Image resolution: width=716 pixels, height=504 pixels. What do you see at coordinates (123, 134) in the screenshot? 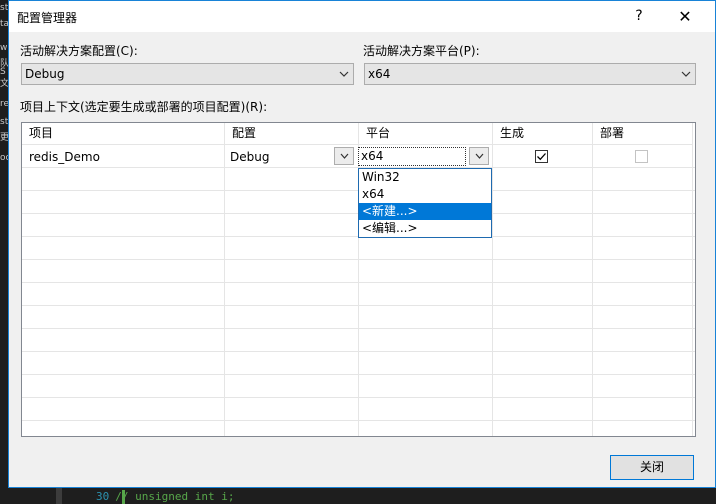
I see `column-header-project: 项目` at bounding box center [123, 134].